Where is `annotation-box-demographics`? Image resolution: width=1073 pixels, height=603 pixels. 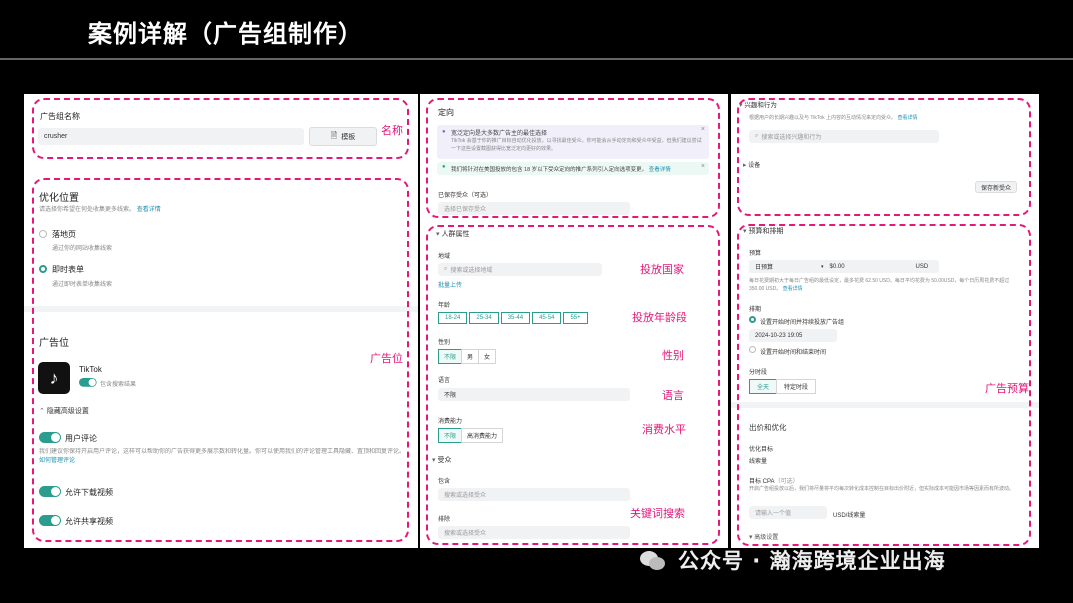 annotation-box-demographics is located at coordinates (573, 385).